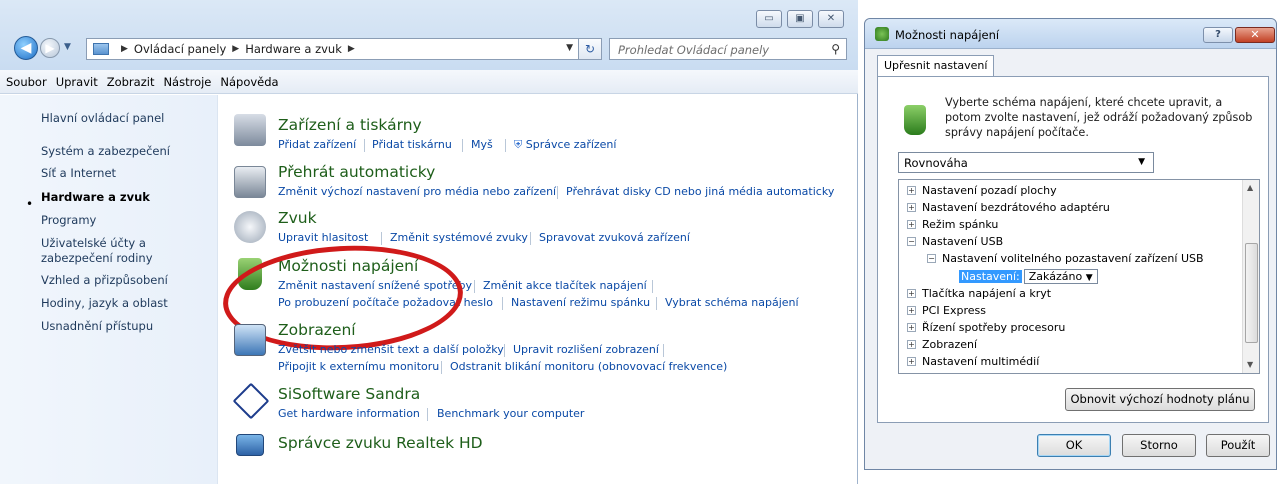 The height and width of the screenshot is (484, 1277). I want to click on apply-button: Použít, so click(1238, 445).